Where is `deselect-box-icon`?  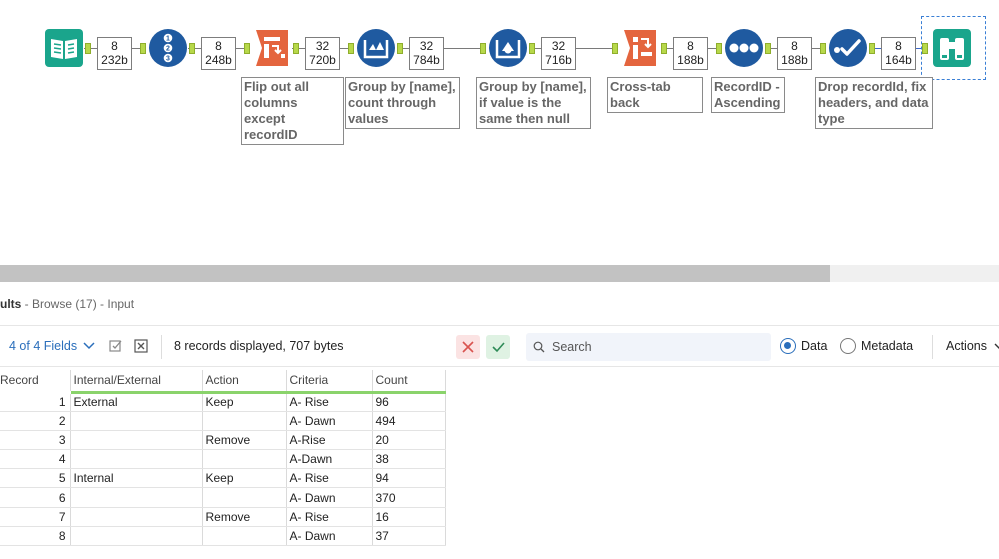
deselect-box-icon is located at coordinates (141, 346).